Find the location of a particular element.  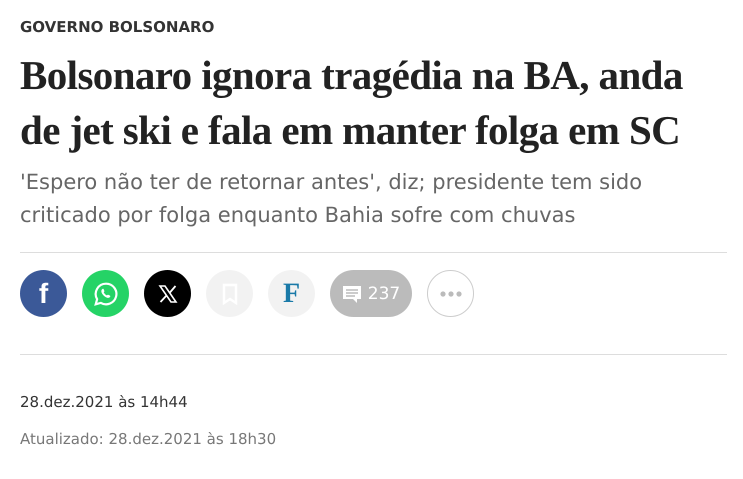

comment-icon is located at coordinates (352, 294).